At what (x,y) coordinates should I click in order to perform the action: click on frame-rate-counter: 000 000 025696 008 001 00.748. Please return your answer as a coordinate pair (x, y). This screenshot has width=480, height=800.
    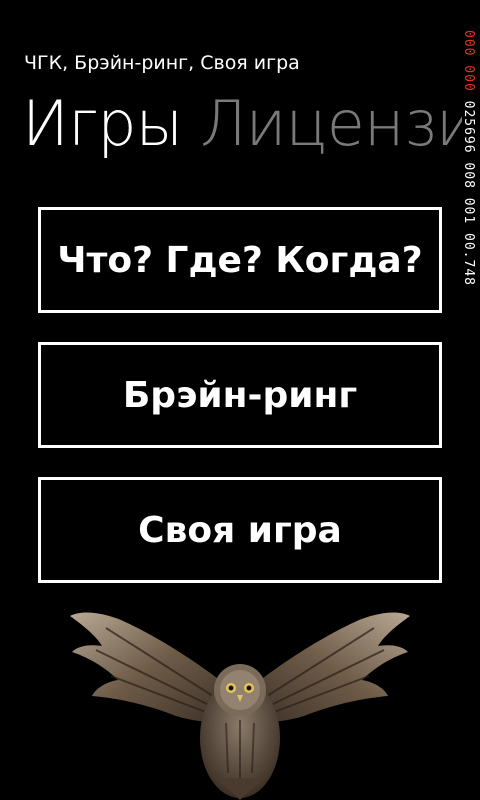
    Looking at the image, I should click on (468, 215).